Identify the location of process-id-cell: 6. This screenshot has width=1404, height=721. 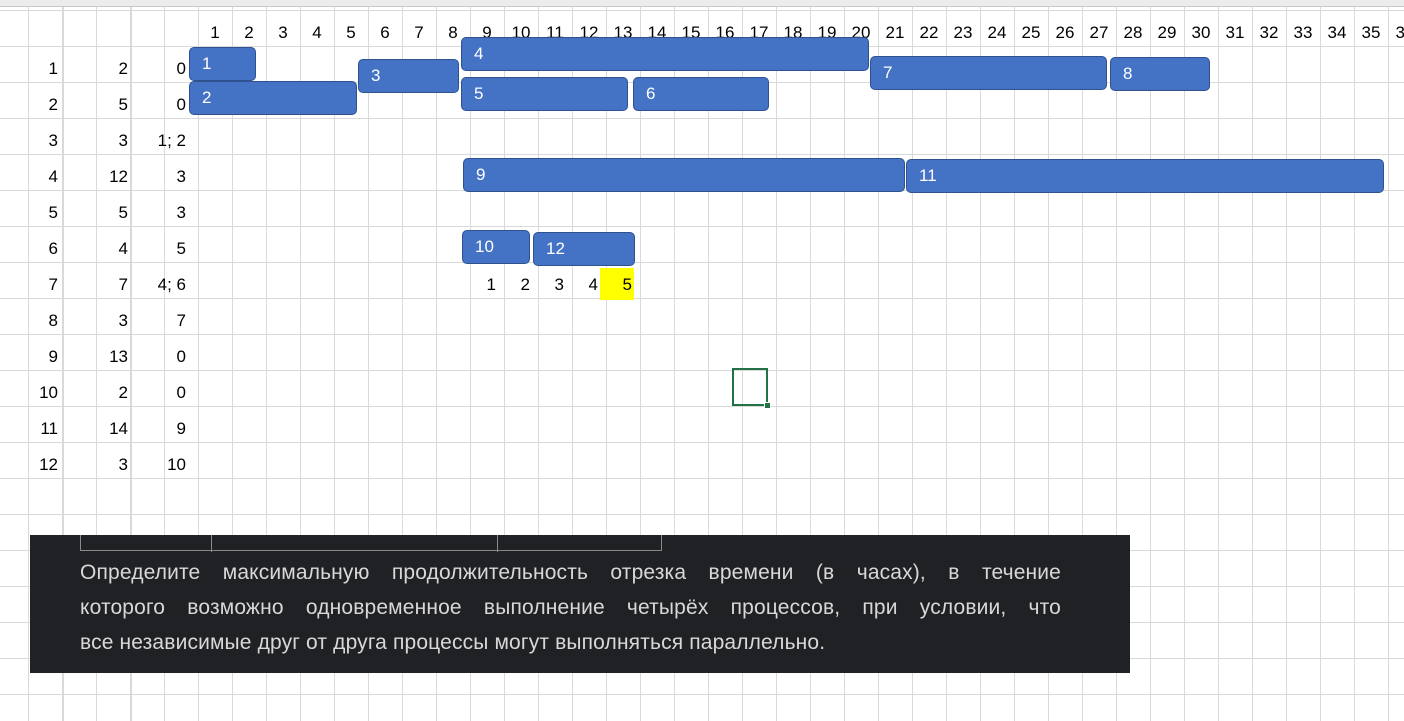
(29, 249).